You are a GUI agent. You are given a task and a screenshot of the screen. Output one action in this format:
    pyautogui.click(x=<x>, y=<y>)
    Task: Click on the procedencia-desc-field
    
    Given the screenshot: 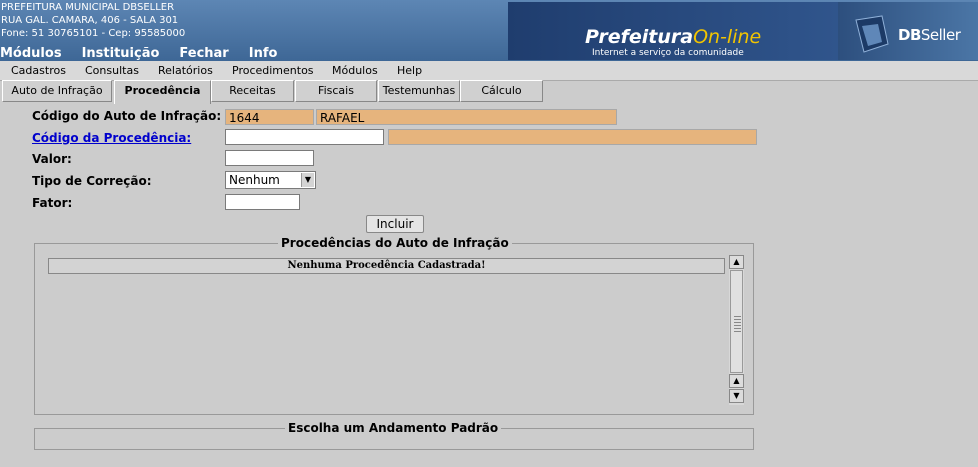 What is the action you would take?
    pyautogui.click(x=572, y=137)
    